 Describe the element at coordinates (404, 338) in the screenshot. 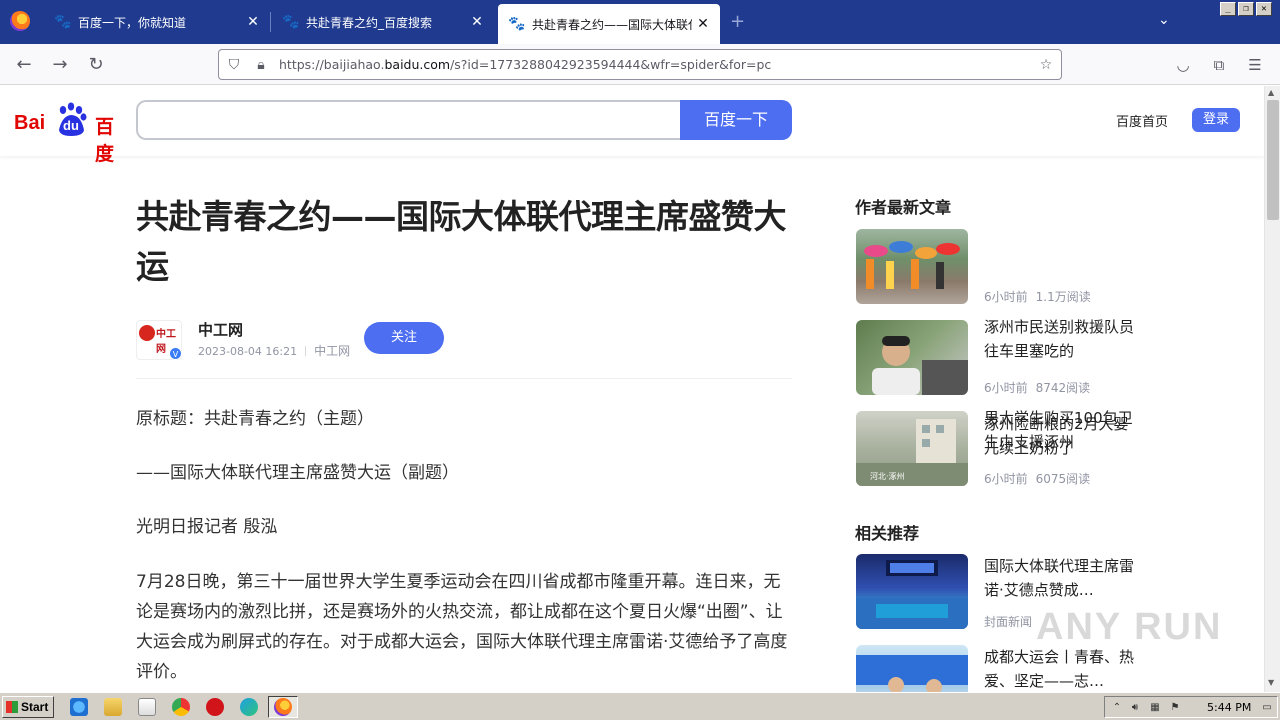

I see `follow-button: 关注` at that location.